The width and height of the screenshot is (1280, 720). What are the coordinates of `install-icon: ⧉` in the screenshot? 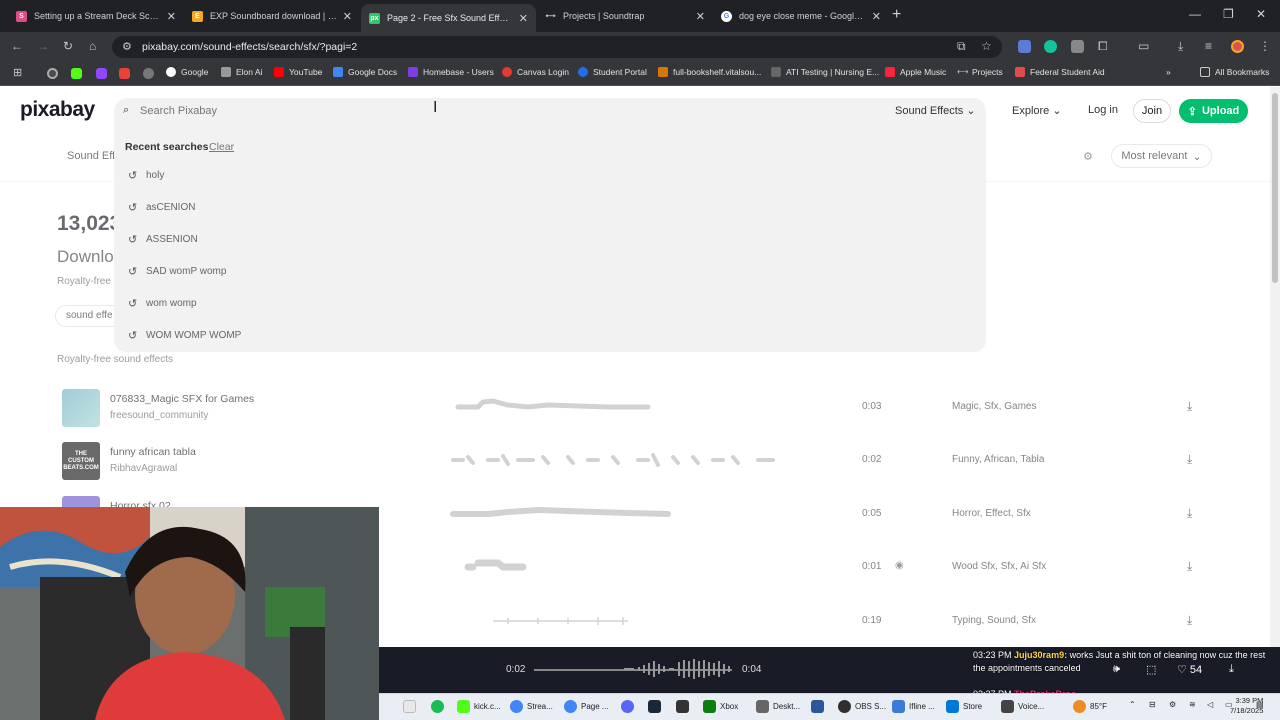 It's located at (961, 46).